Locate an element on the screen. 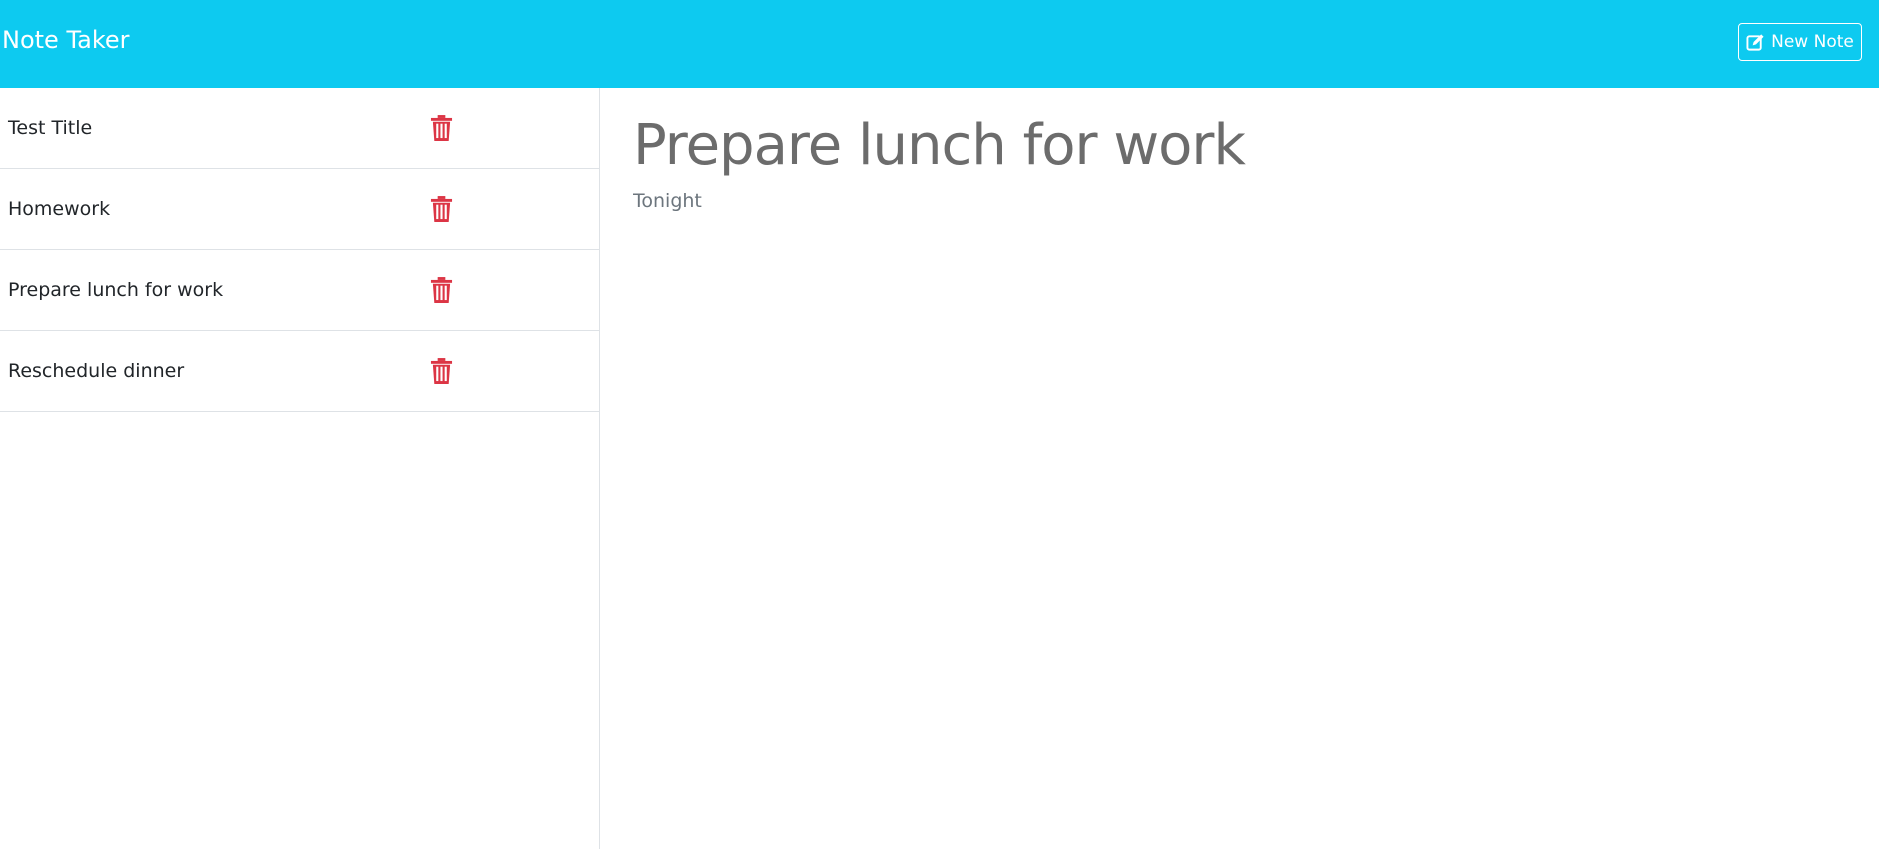 The image size is (1879, 849). list-item: Prepare lunch for work is located at coordinates (299, 290).